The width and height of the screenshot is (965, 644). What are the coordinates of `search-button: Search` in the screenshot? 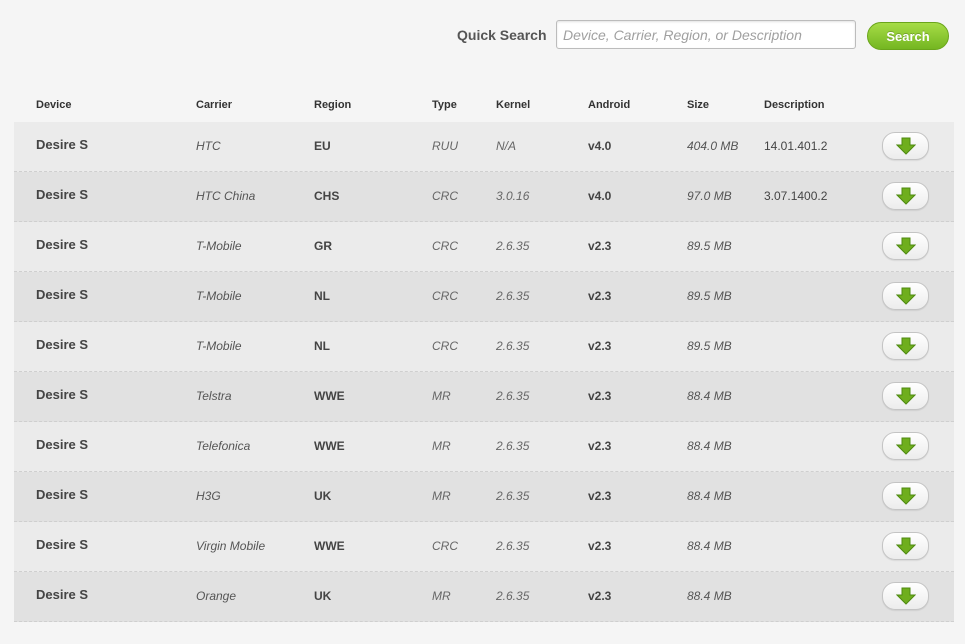 It's located at (908, 36).